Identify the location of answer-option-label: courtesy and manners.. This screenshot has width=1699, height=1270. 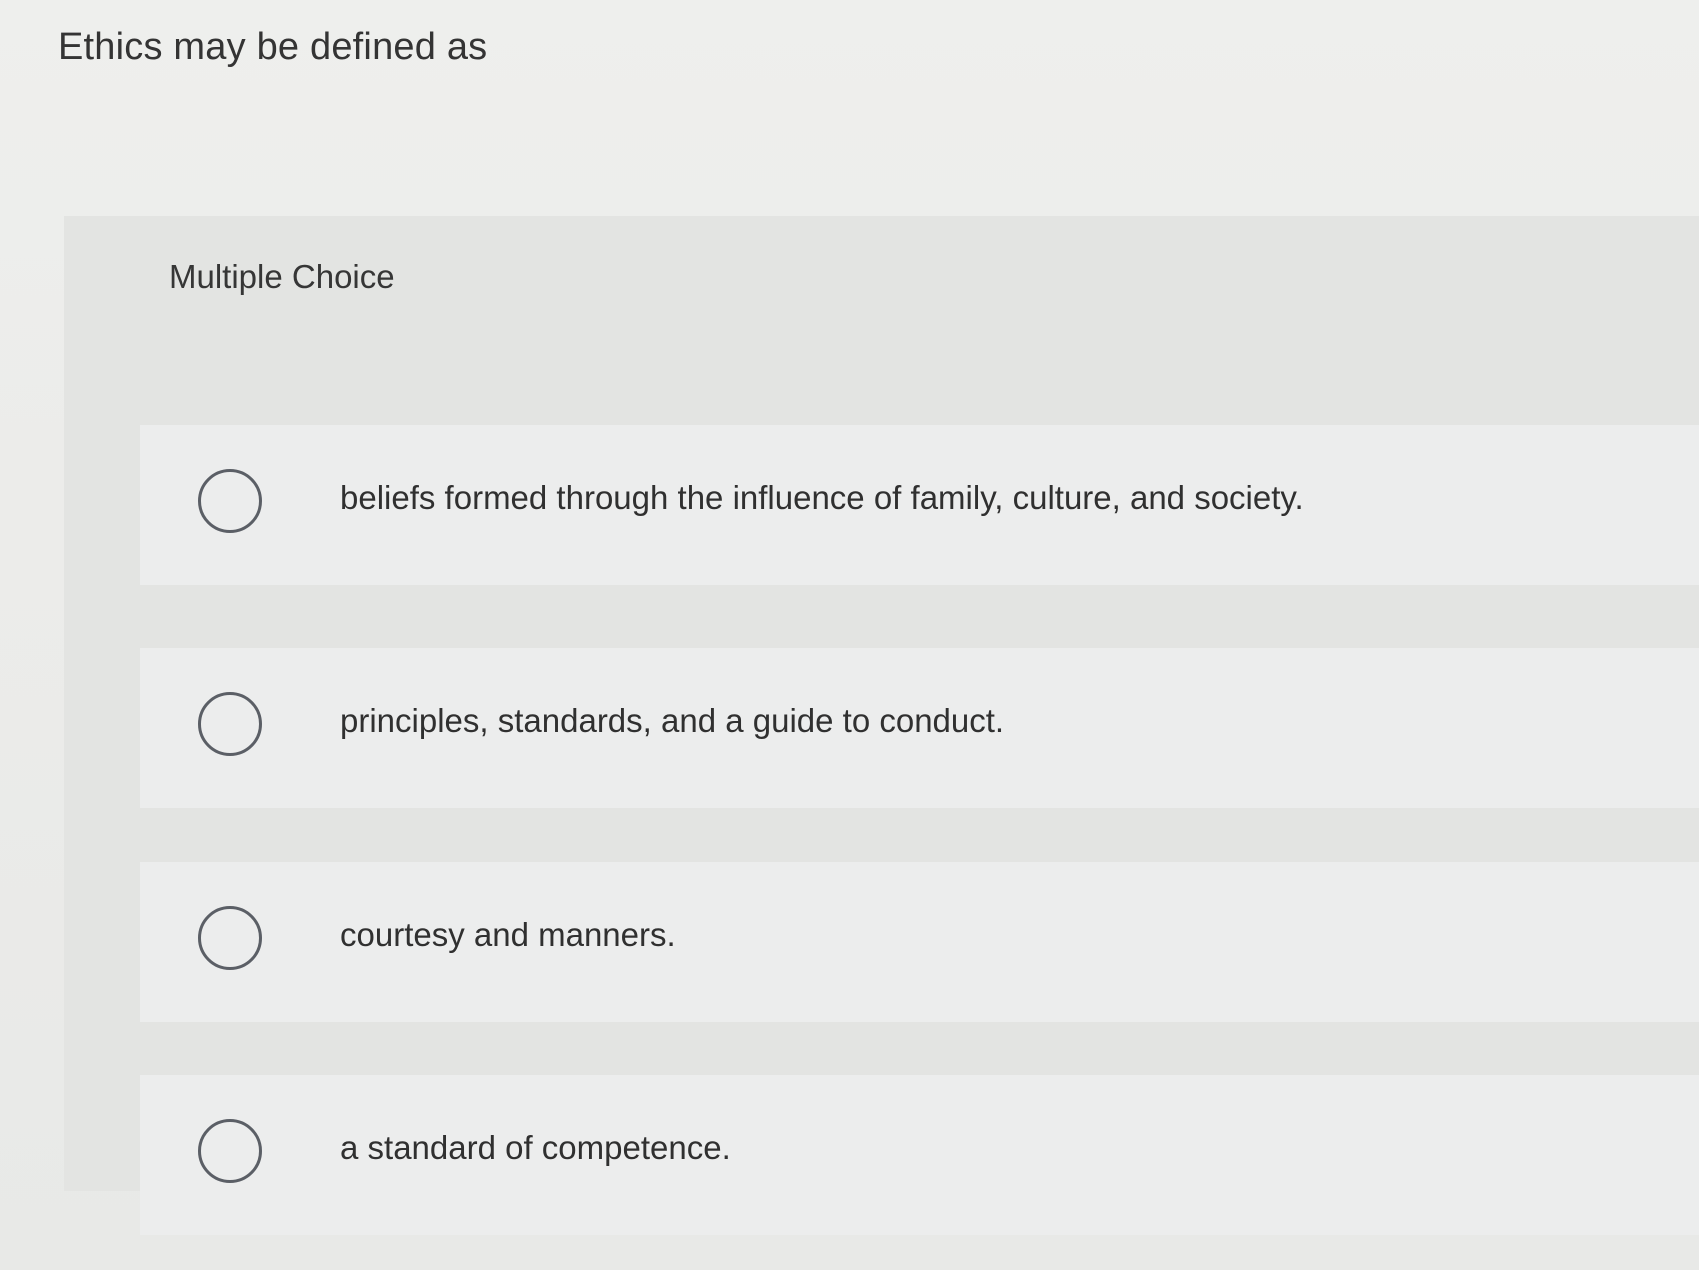
(508, 934).